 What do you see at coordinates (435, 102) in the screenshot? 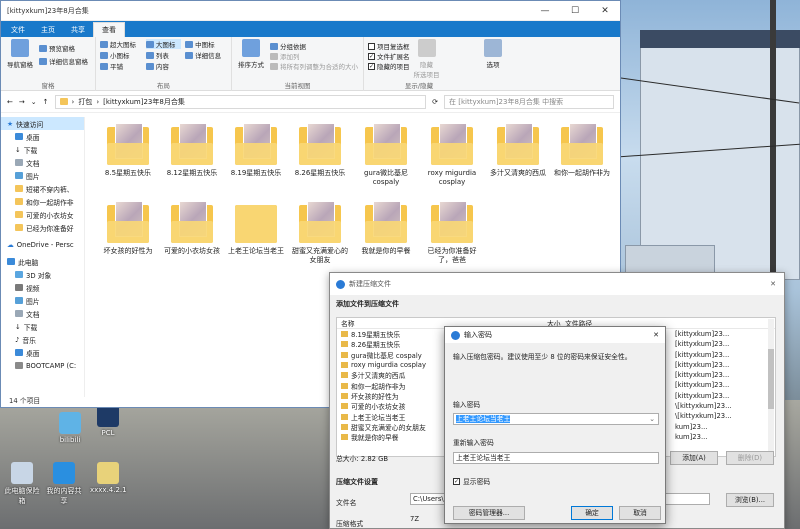
I see `refresh-icon: ⟳` at bounding box center [435, 102].